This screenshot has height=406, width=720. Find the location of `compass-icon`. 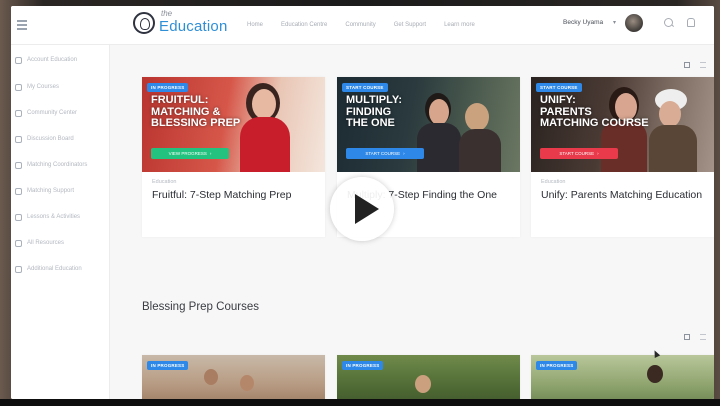

compass-icon is located at coordinates (18, 60).